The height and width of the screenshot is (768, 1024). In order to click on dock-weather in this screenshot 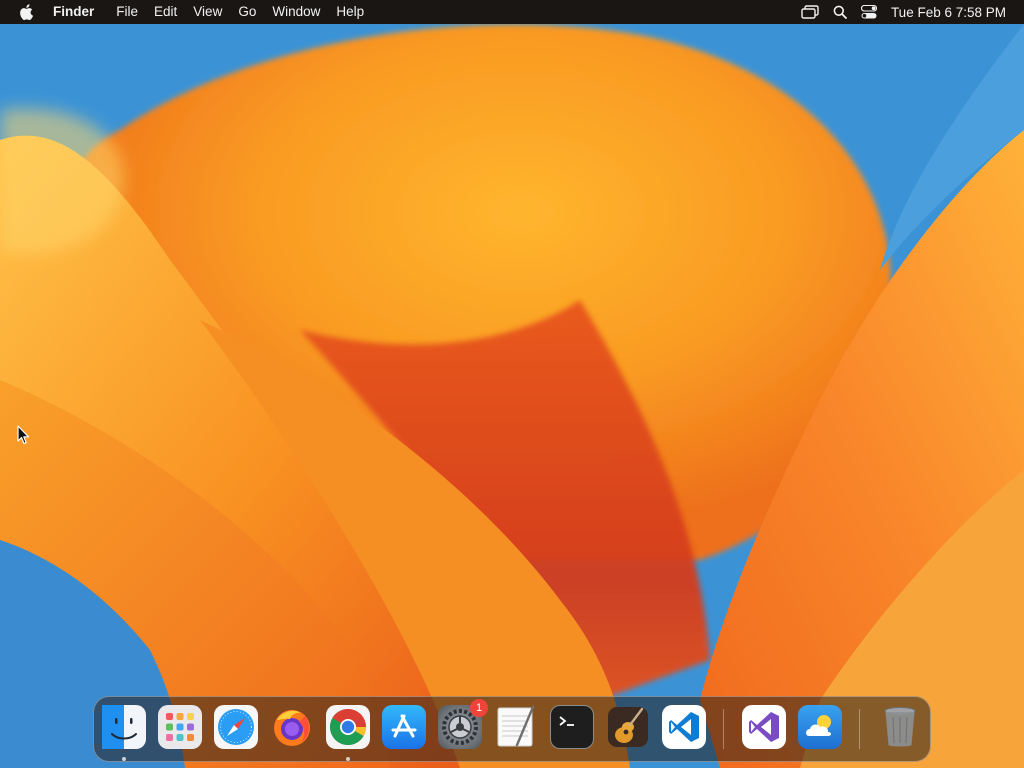, I will do `click(820, 727)`.